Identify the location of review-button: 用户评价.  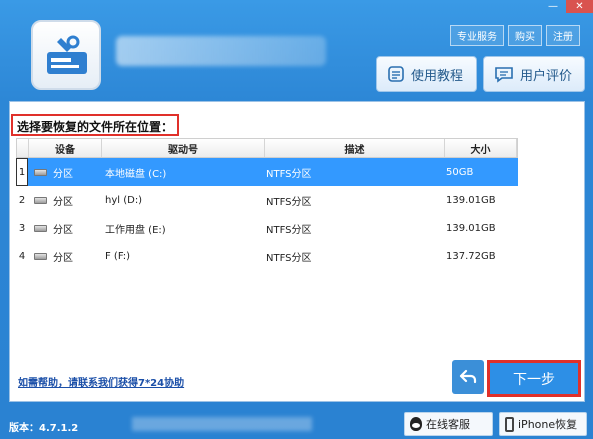
(534, 74).